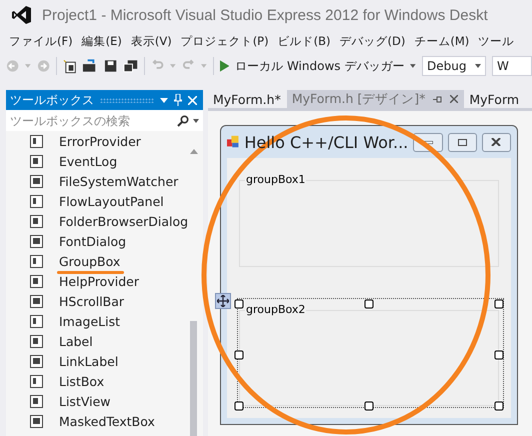 This screenshot has width=532, height=436. What do you see at coordinates (91, 301) in the screenshot?
I see `toolbox-item: HScrollBar` at bounding box center [91, 301].